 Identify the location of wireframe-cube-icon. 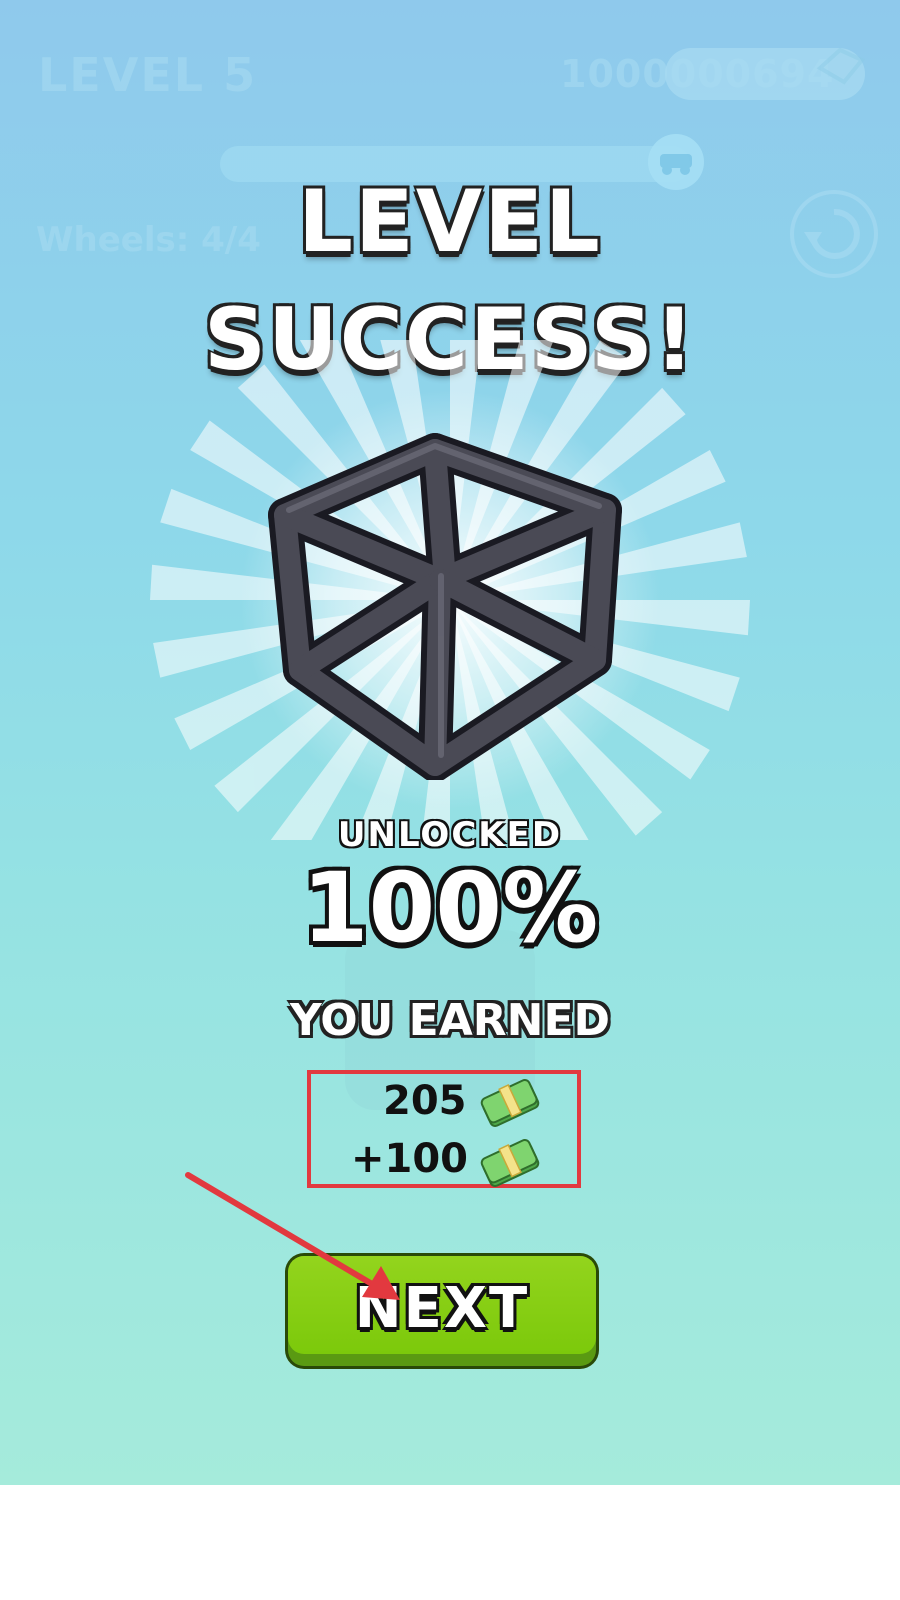
(445, 606).